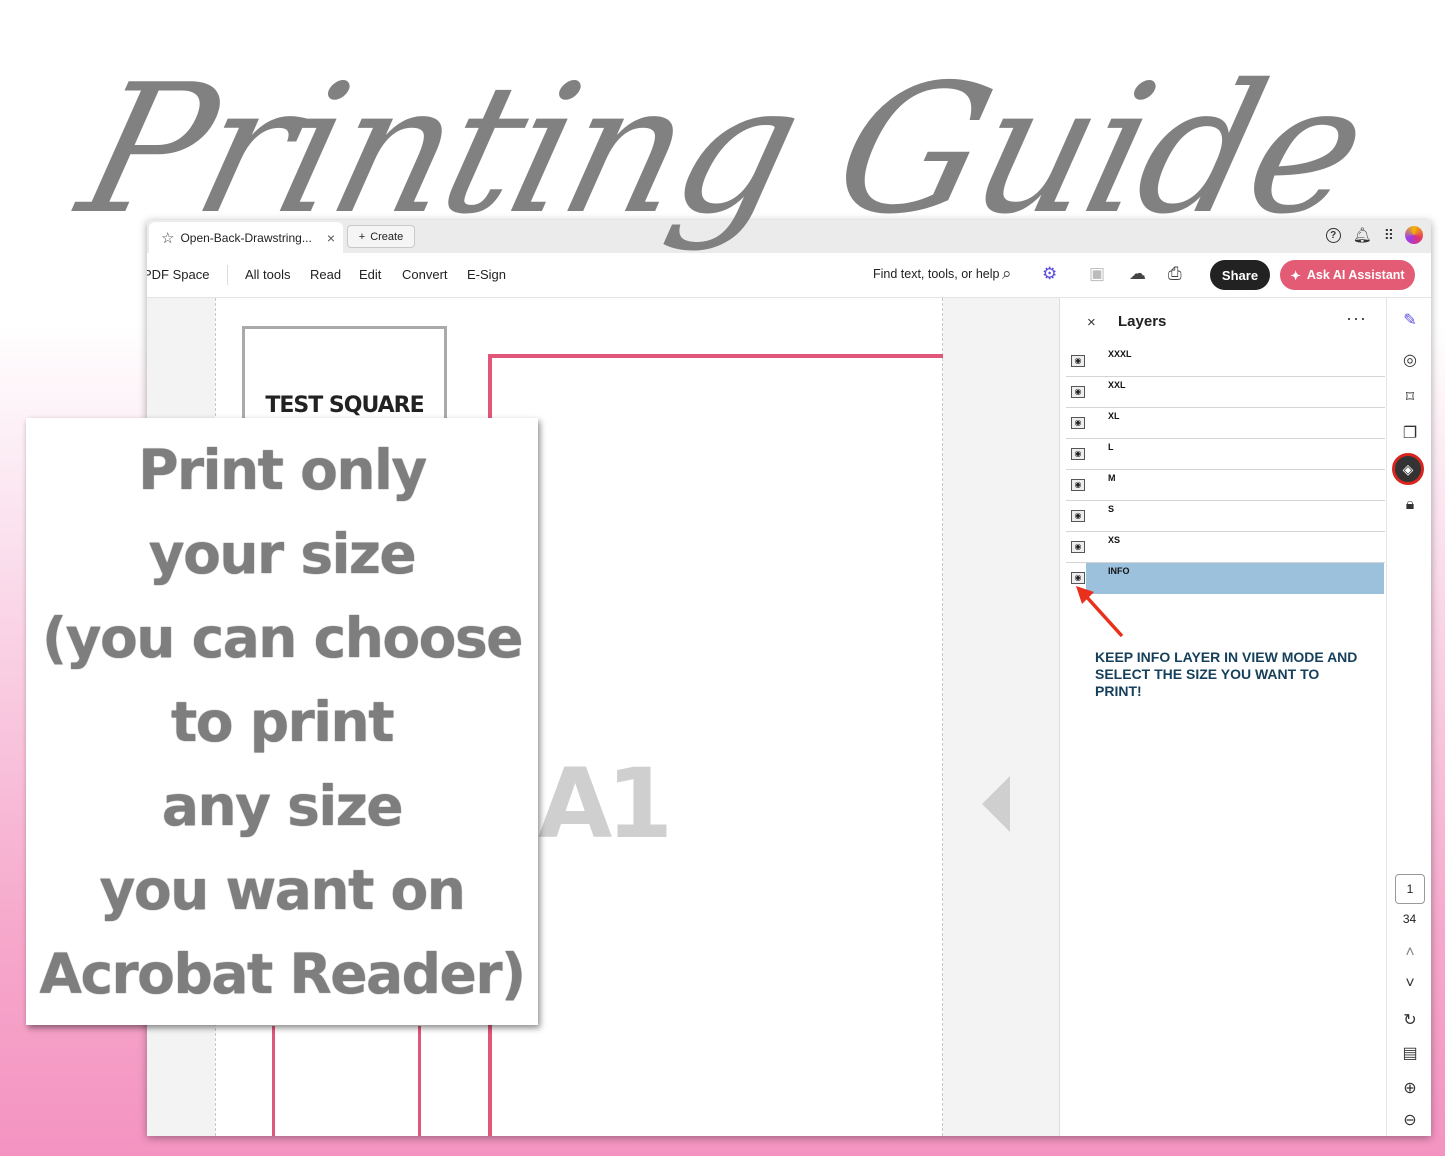 Image resolution: width=1445 pixels, height=1156 pixels. Describe the element at coordinates (1374, 235) in the screenshot. I see `top-right-icons: ? 🔔︎ ⠿` at that location.